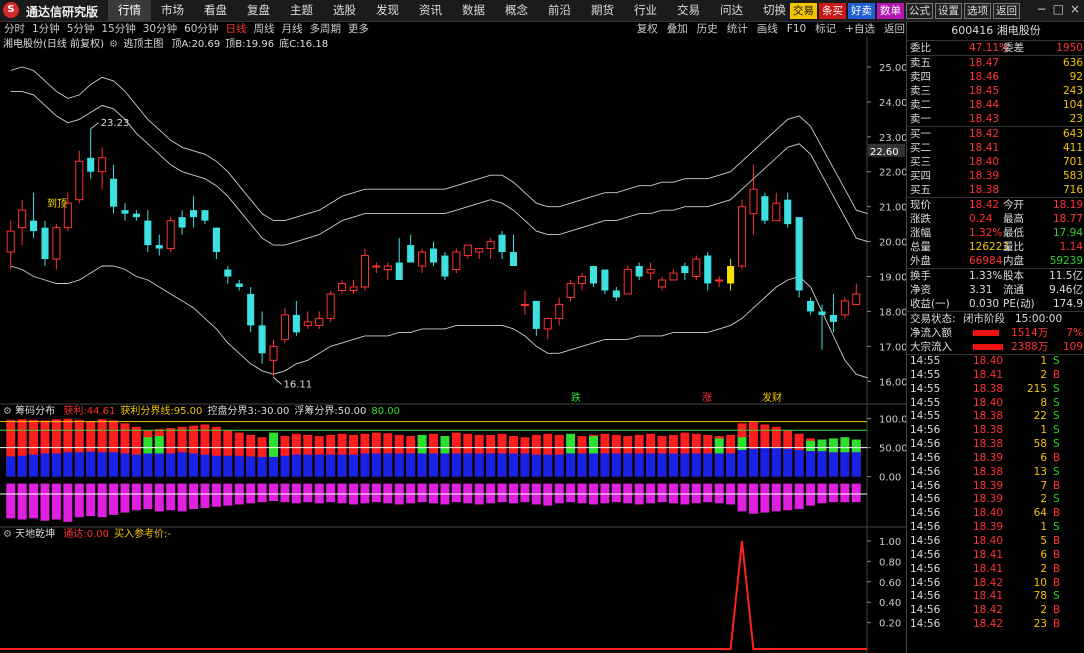  Describe the element at coordinates (890, 11) in the screenshot. I see `toolbar-button: 数单` at that location.